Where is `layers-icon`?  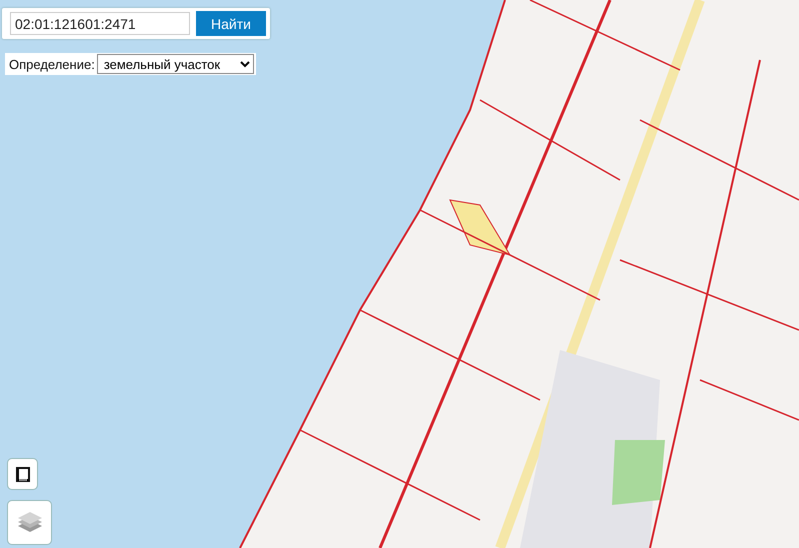 layers-icon is located at coordinates (29, 522).